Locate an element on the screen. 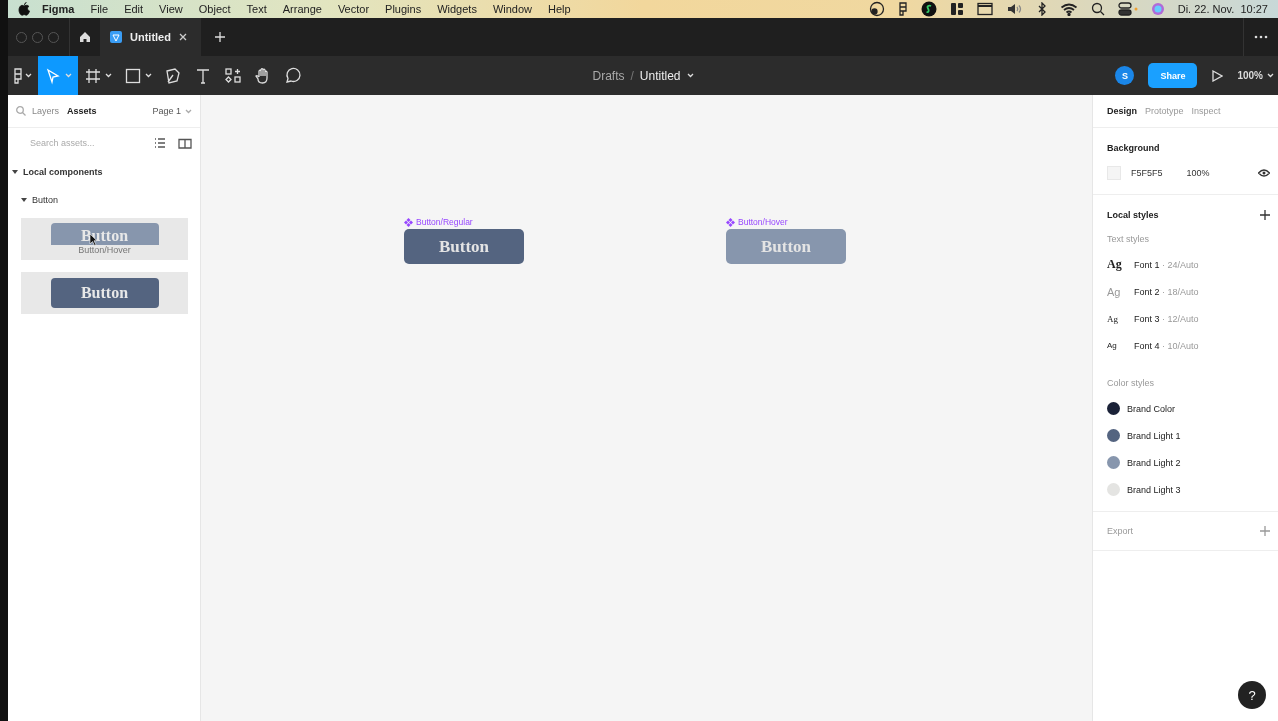 Image resolution: width=1278 pixels, height=721 pixels. window-icon is located at coordinates (984, 9).